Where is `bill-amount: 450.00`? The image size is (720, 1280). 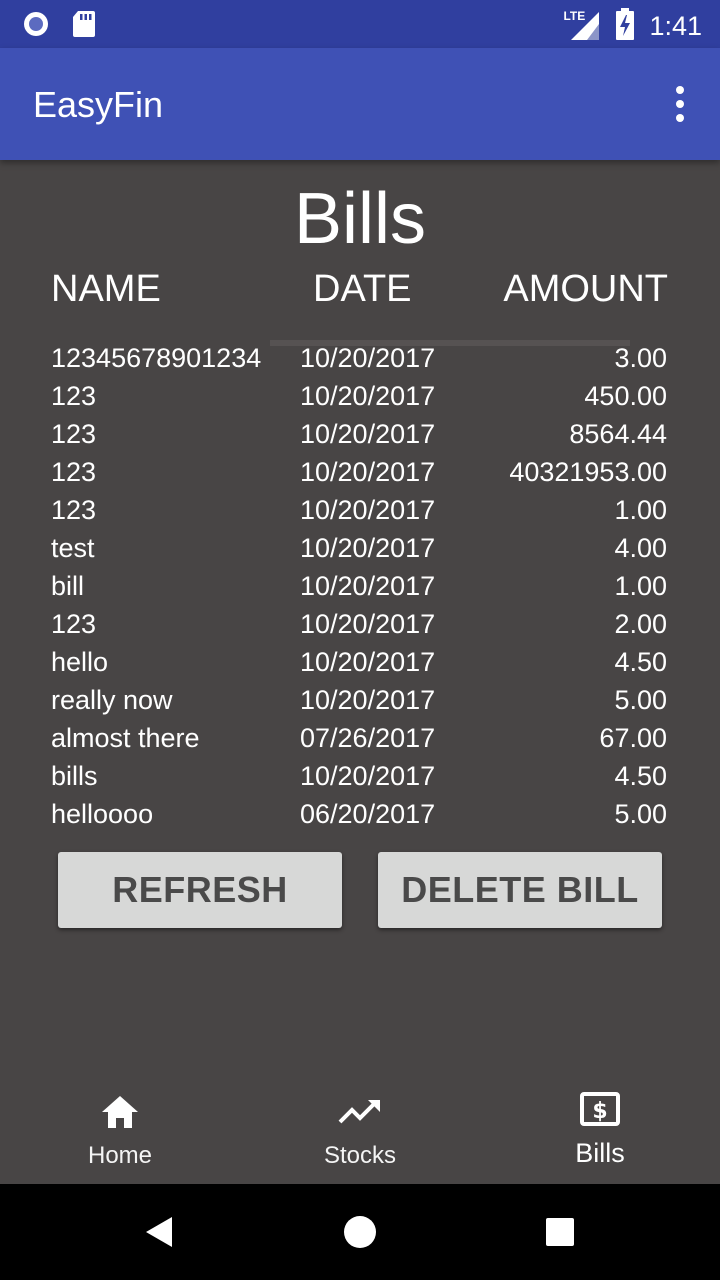
bill-amount: 450.00 is located at coordinates (625, 396).